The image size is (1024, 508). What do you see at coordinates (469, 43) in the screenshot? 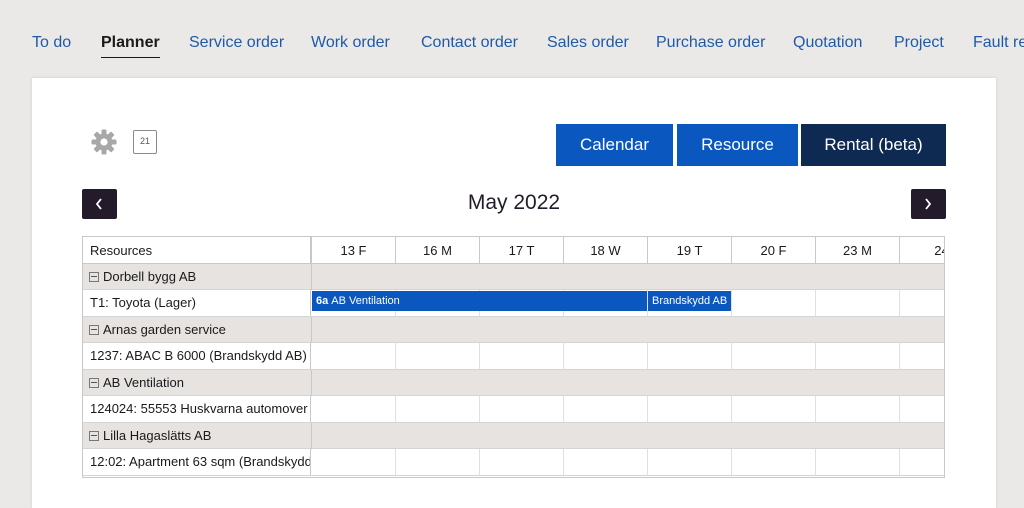
I see `nav-contact-order: Contact order` at bounding box center [469, 43].